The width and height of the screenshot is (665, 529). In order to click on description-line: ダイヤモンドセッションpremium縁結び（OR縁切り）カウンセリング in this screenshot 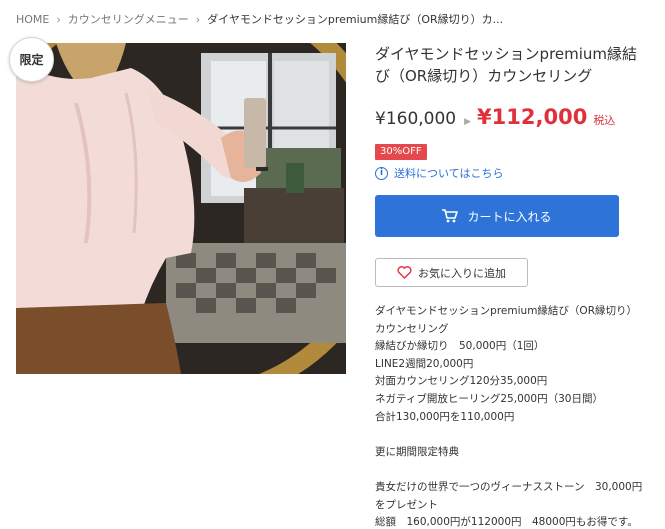, I will do `click(506, 320)`.